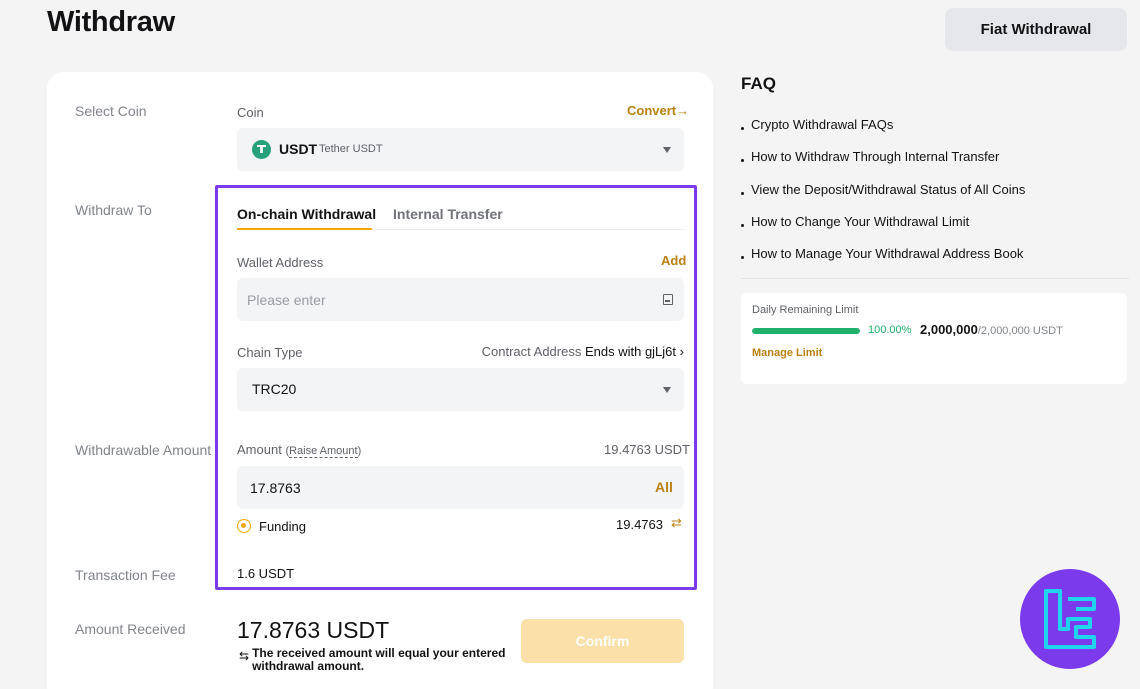 The height and width of the screenshot is (689, 1140). Describe the element at coordinates (805, 310) in the screenshot. I see `daily-limit-title: Daily Remaining Limit` at that location.